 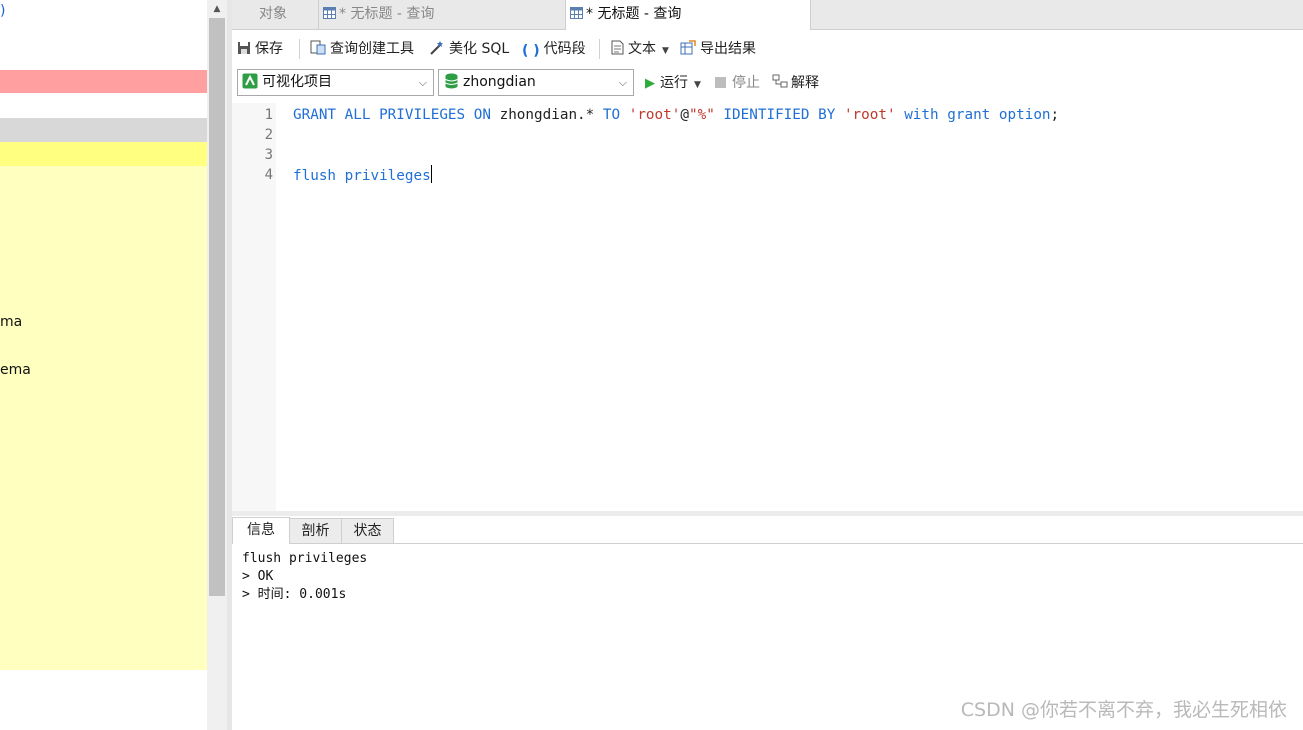 What do you see at coordinates (688, 47) in the screenshot?
I see `export-results-icon` at bounding box center [688, 47].